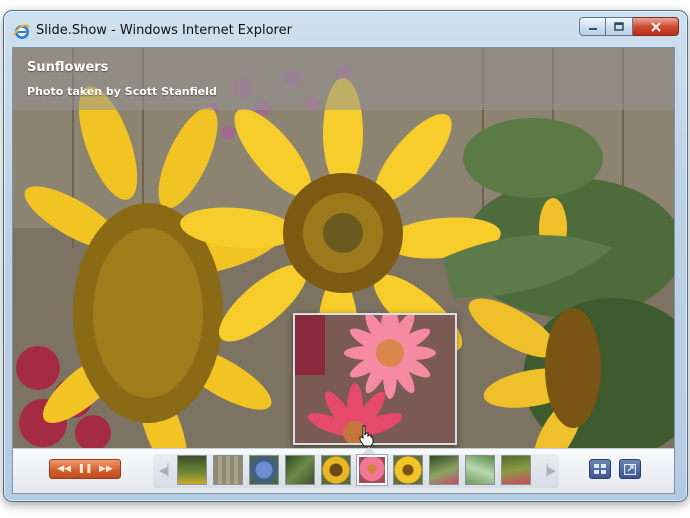 The image size is (690, 518). What do you see at coordinates (164, 30) in the screenshot?
I see `window-title: Slide.Show - Windows Internet Explorer` at bounding box center [164, 30].